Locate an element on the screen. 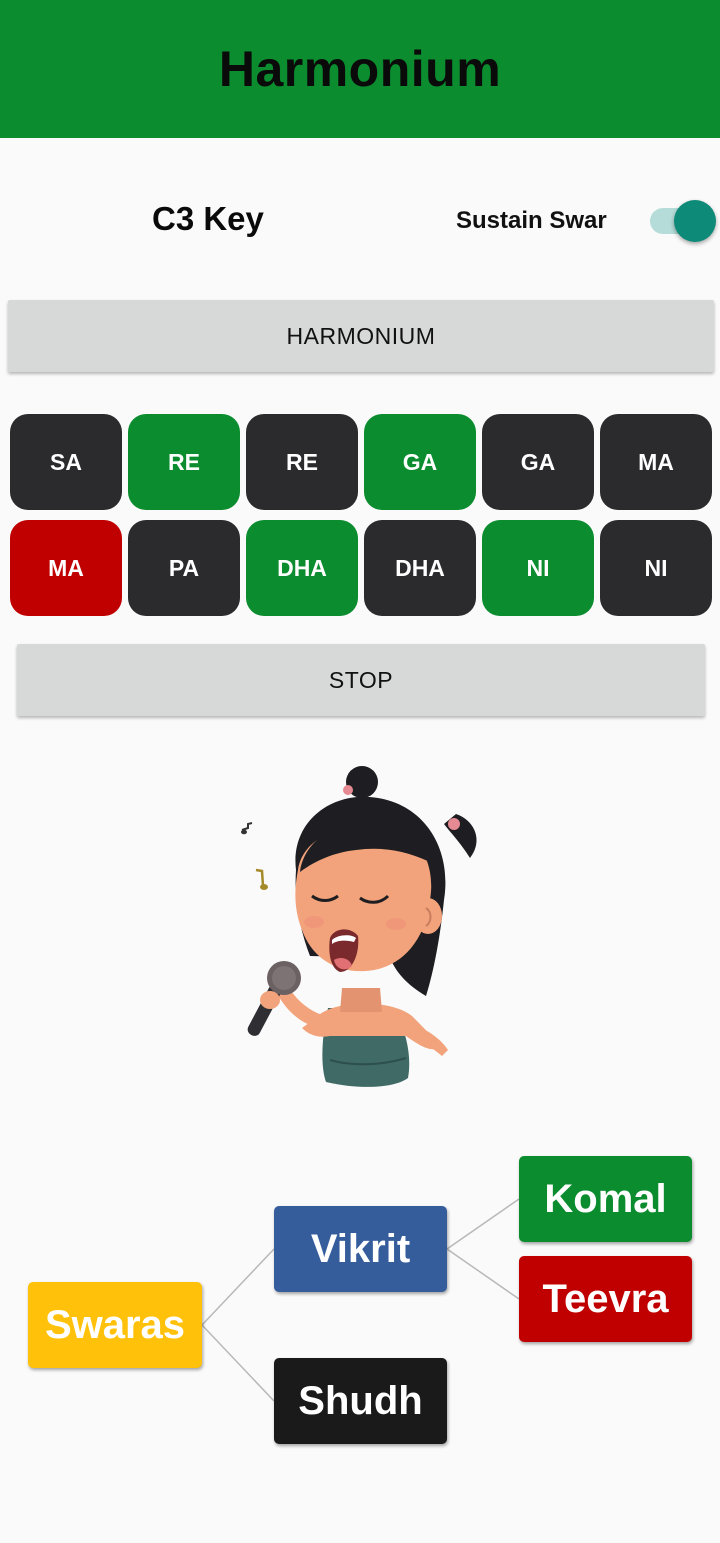  key-dha-10: DHA is located at coordinates (420, 568).